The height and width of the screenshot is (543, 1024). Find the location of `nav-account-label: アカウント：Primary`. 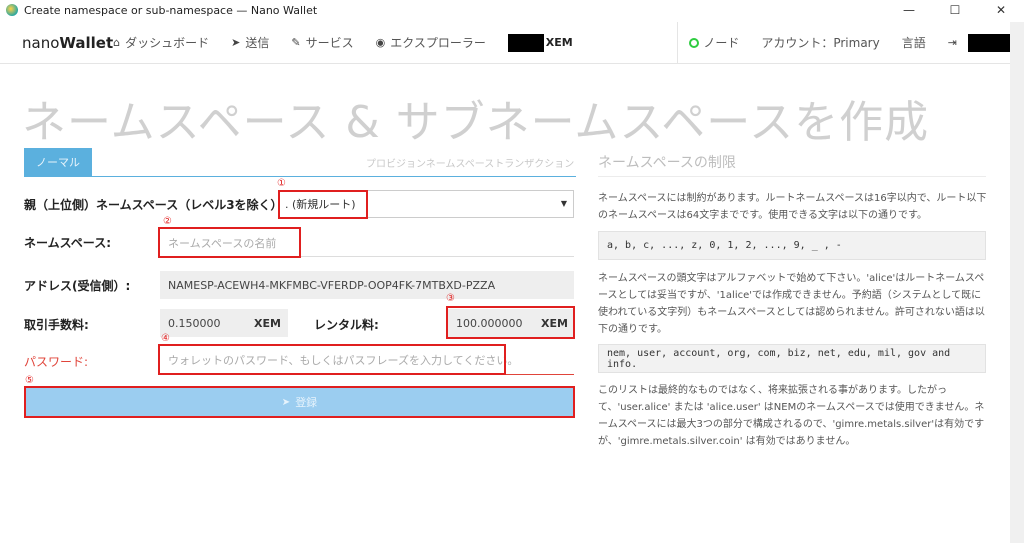

nav-account-label: アカウント：Primary is located at coordinates (820, 43).